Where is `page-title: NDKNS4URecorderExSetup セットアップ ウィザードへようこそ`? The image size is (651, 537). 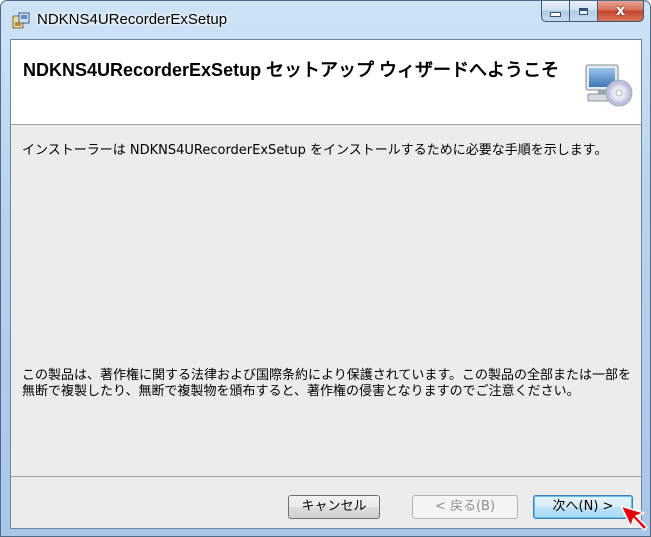
page-title: NDKNS4URecorderExSetup セットアップ ウィザードへようこそ is located at coordinates (291, 70).